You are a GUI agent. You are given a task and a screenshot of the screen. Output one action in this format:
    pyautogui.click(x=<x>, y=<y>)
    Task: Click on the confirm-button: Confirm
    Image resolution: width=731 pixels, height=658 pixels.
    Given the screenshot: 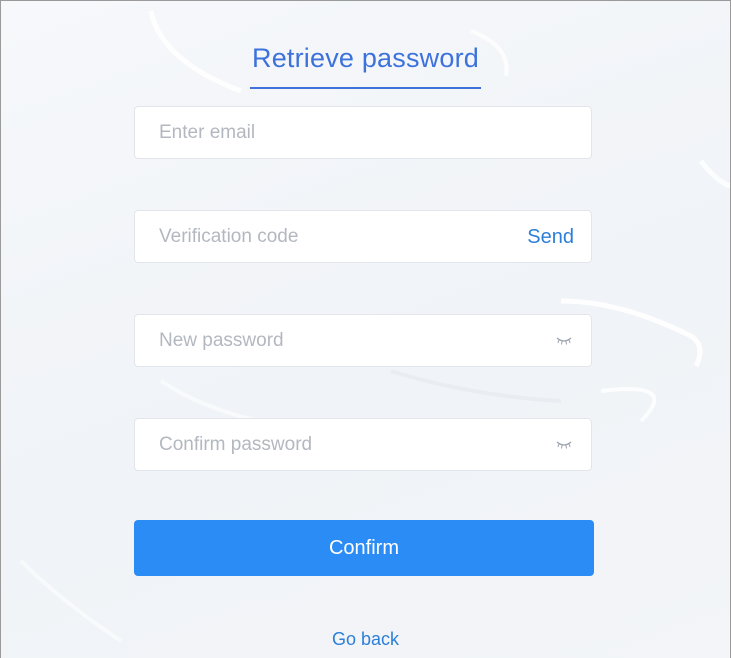 What is the action you would take?
    pyautogui.click(x=364, y=548)
    